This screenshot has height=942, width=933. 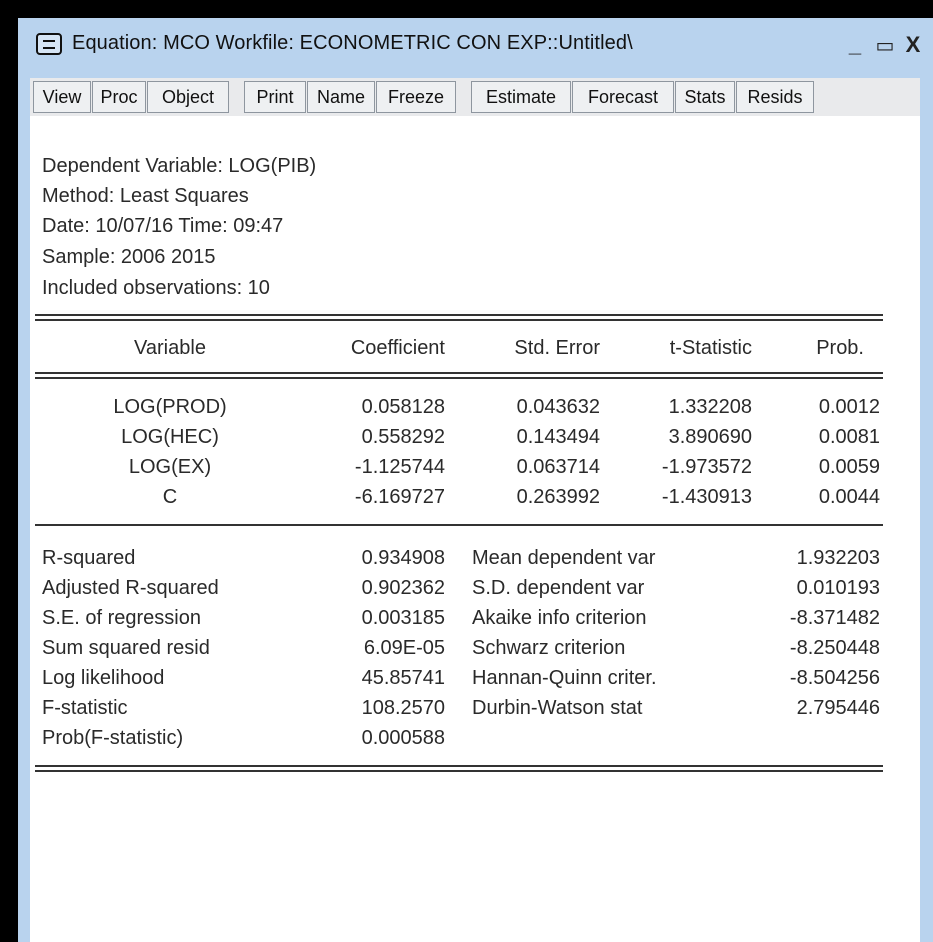 What do you see at coordinates (705, 97) in the screenshot?
I see `stats-button: Stats` at bounding box center [705, 97].